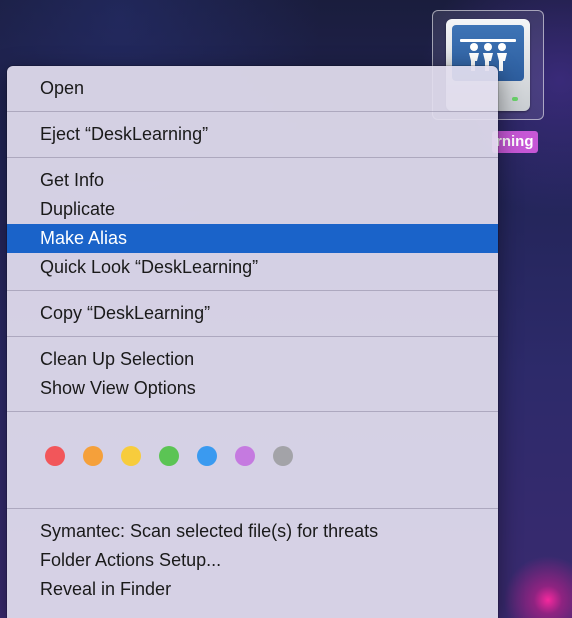 Image resolution: width=572 pixels, height=618 pixels. I want to click on menu-item-make-alias: Make Alias, so click(252, 238).